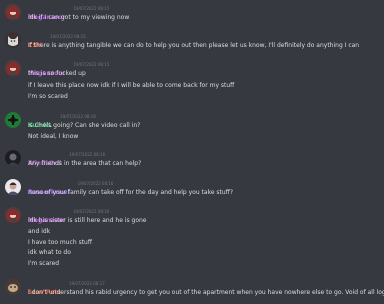  What do you see at coordinates (60, 242) in the screenshot?
I see `message-line: I have too much stuff` at bounding box center [60, 242].